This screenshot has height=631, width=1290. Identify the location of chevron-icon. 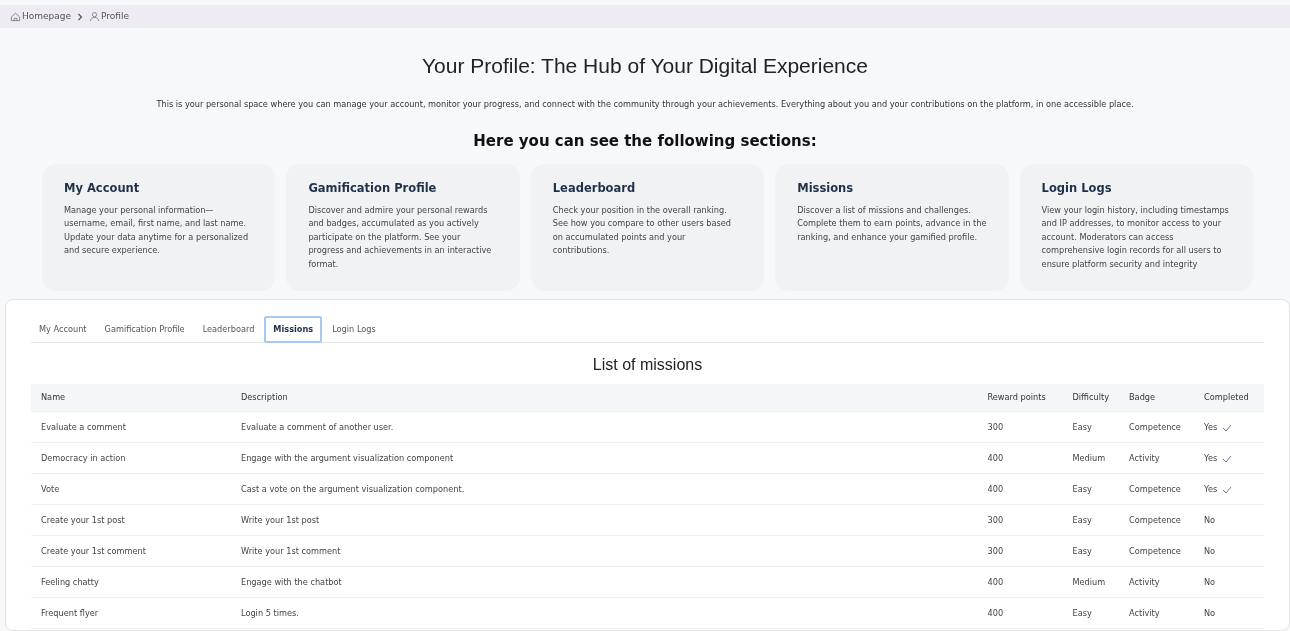
(80, 16).